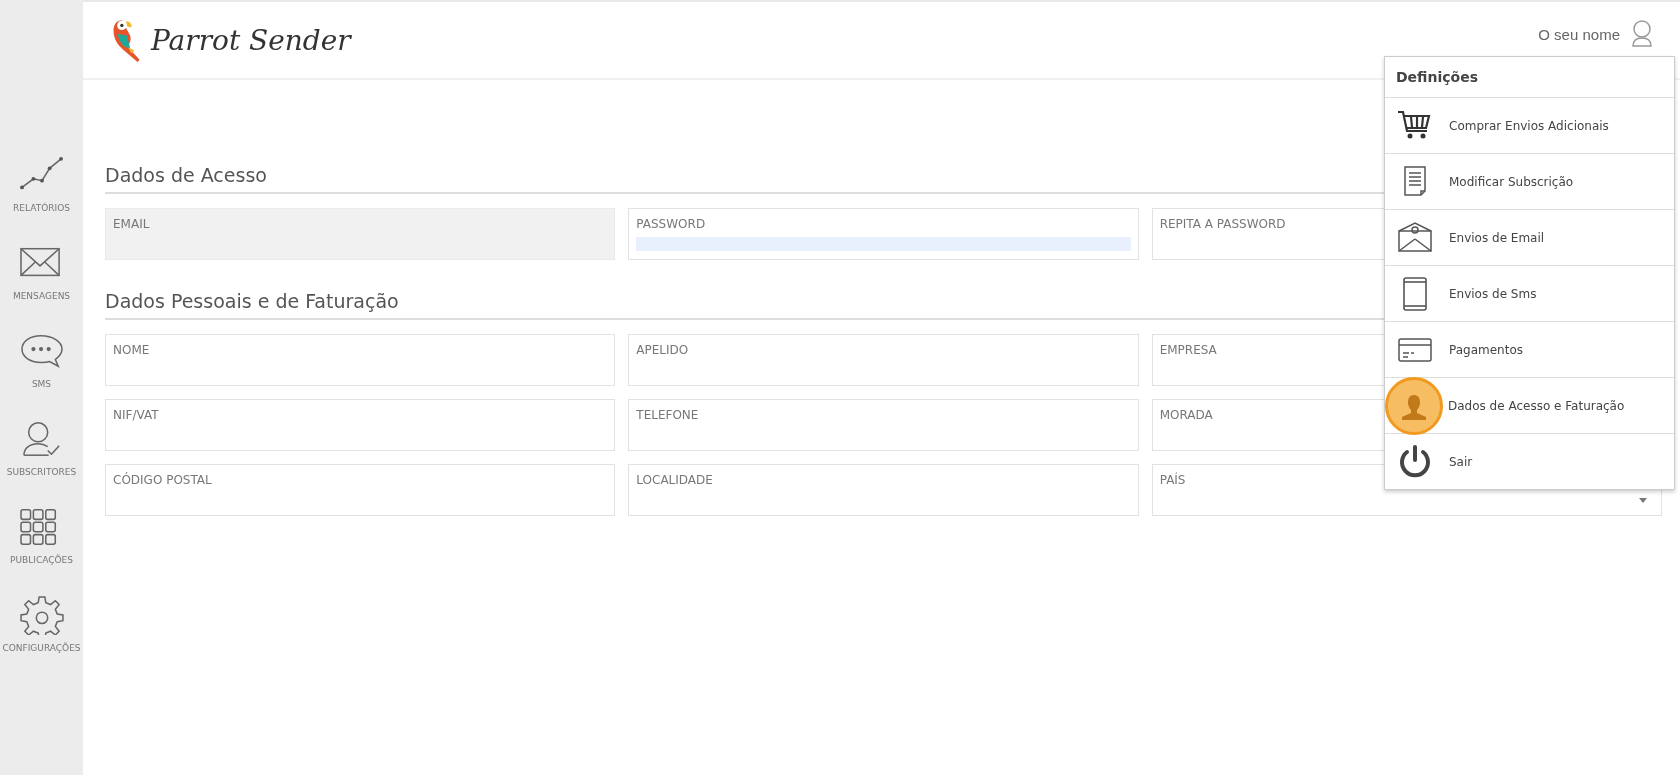 This screenshot has height=775, width=1680. What do you see at coordinates (1529, 77) in the screenshot?
I see `menu-title: Definições` at bounding box center [1529, 77].